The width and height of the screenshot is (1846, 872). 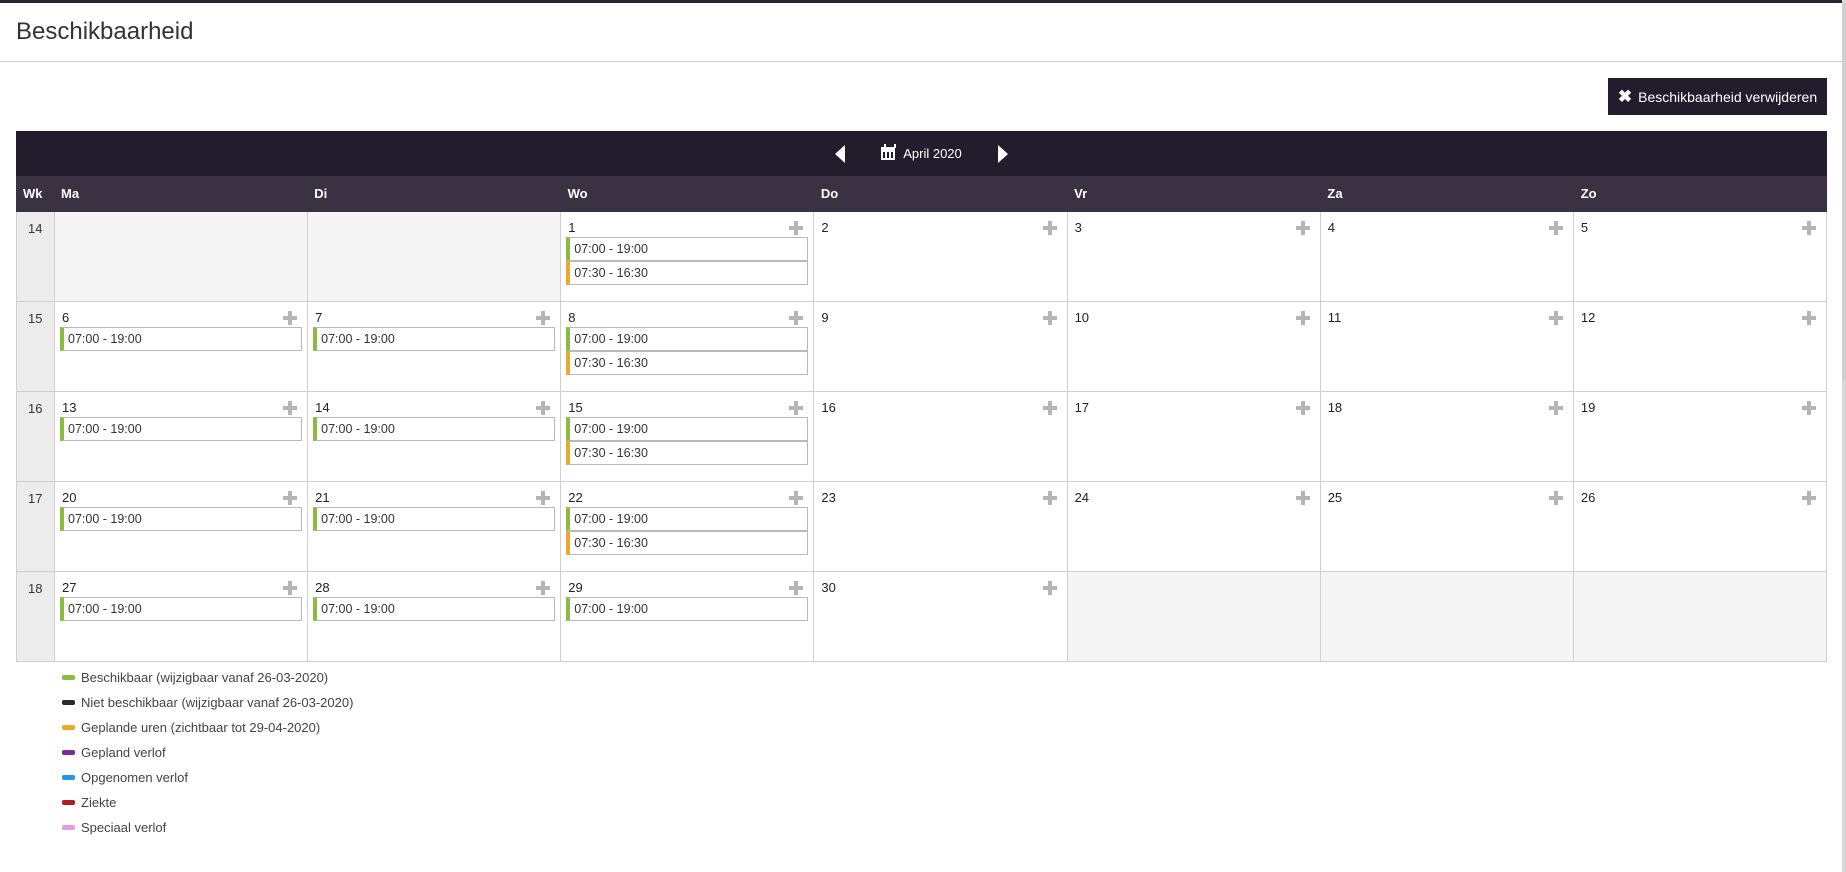 What do you see at coordinates (207, 777) in the screenshot?
I see `legend-item: Opgenomen verlof` at bounding box center [207, 777].